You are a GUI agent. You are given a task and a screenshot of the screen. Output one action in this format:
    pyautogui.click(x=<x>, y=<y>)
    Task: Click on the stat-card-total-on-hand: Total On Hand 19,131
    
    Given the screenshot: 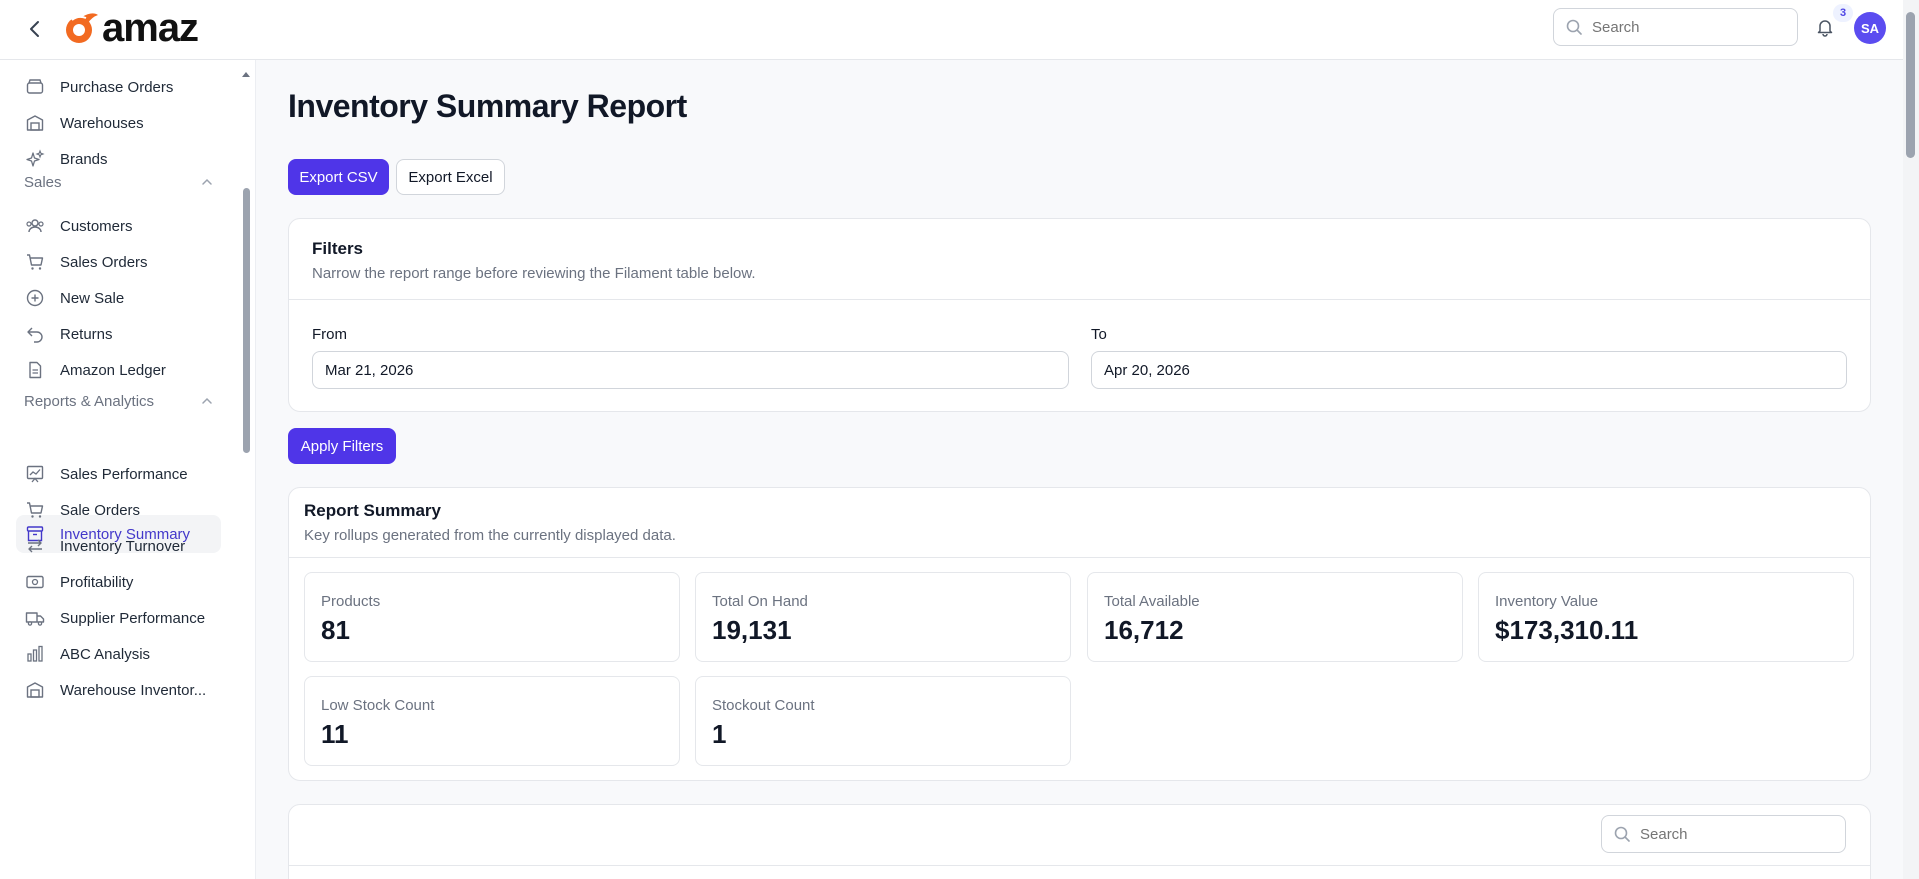 What is the action you would take?
    pyautogui.click(x=883, y=617)
    